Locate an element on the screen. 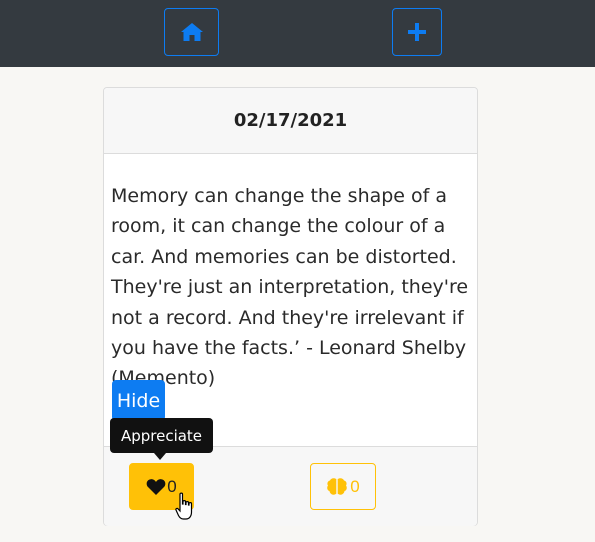 The height and width of the screenshot is (542, 595). hand-cursor-icon is located at coordinates (184, 506).